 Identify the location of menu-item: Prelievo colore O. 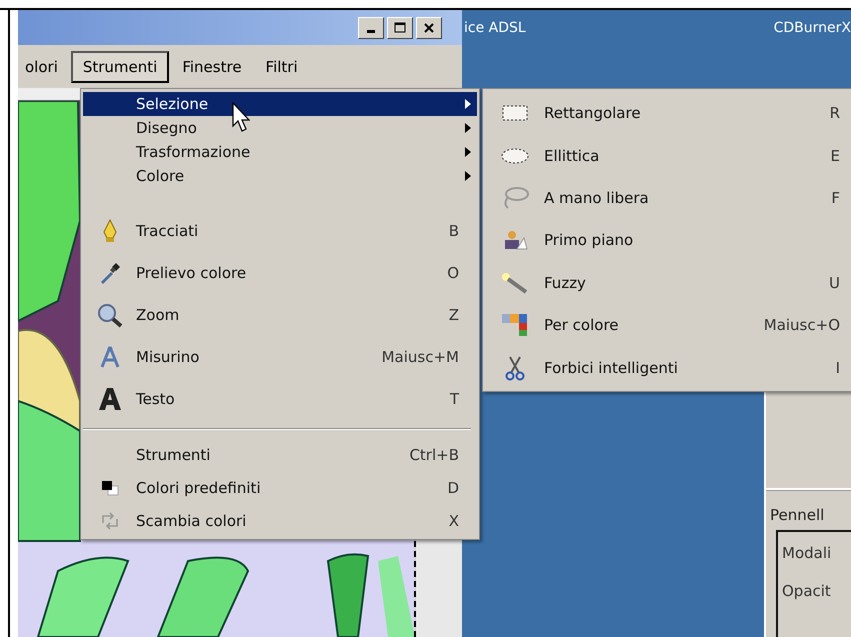
(280, 273).